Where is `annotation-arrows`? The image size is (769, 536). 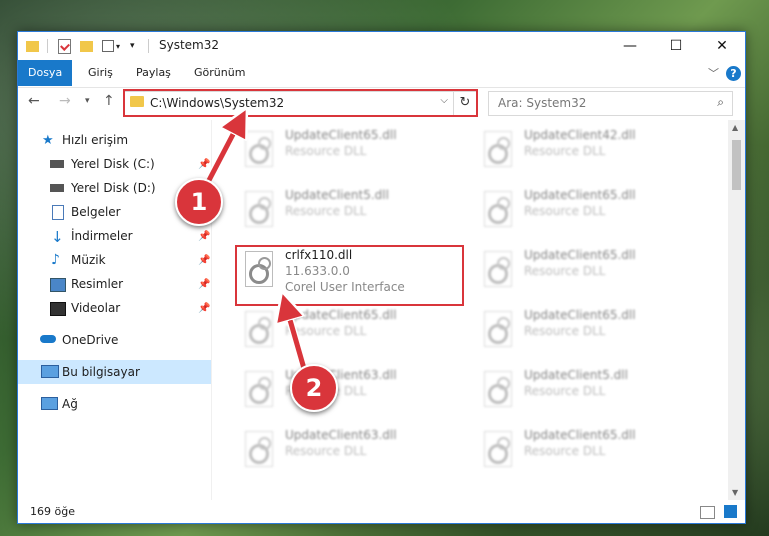
annotation-arrows is located at coordinates (255, 188).